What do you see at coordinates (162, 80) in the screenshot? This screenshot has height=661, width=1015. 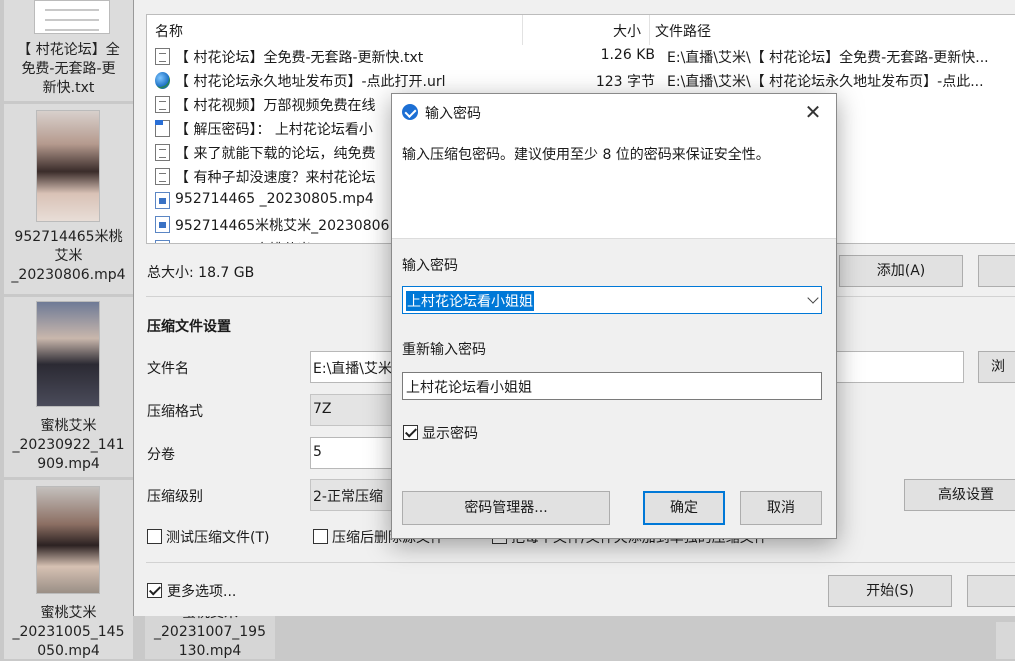 I see `globe-url-icon` at bounding box center [162, 80].